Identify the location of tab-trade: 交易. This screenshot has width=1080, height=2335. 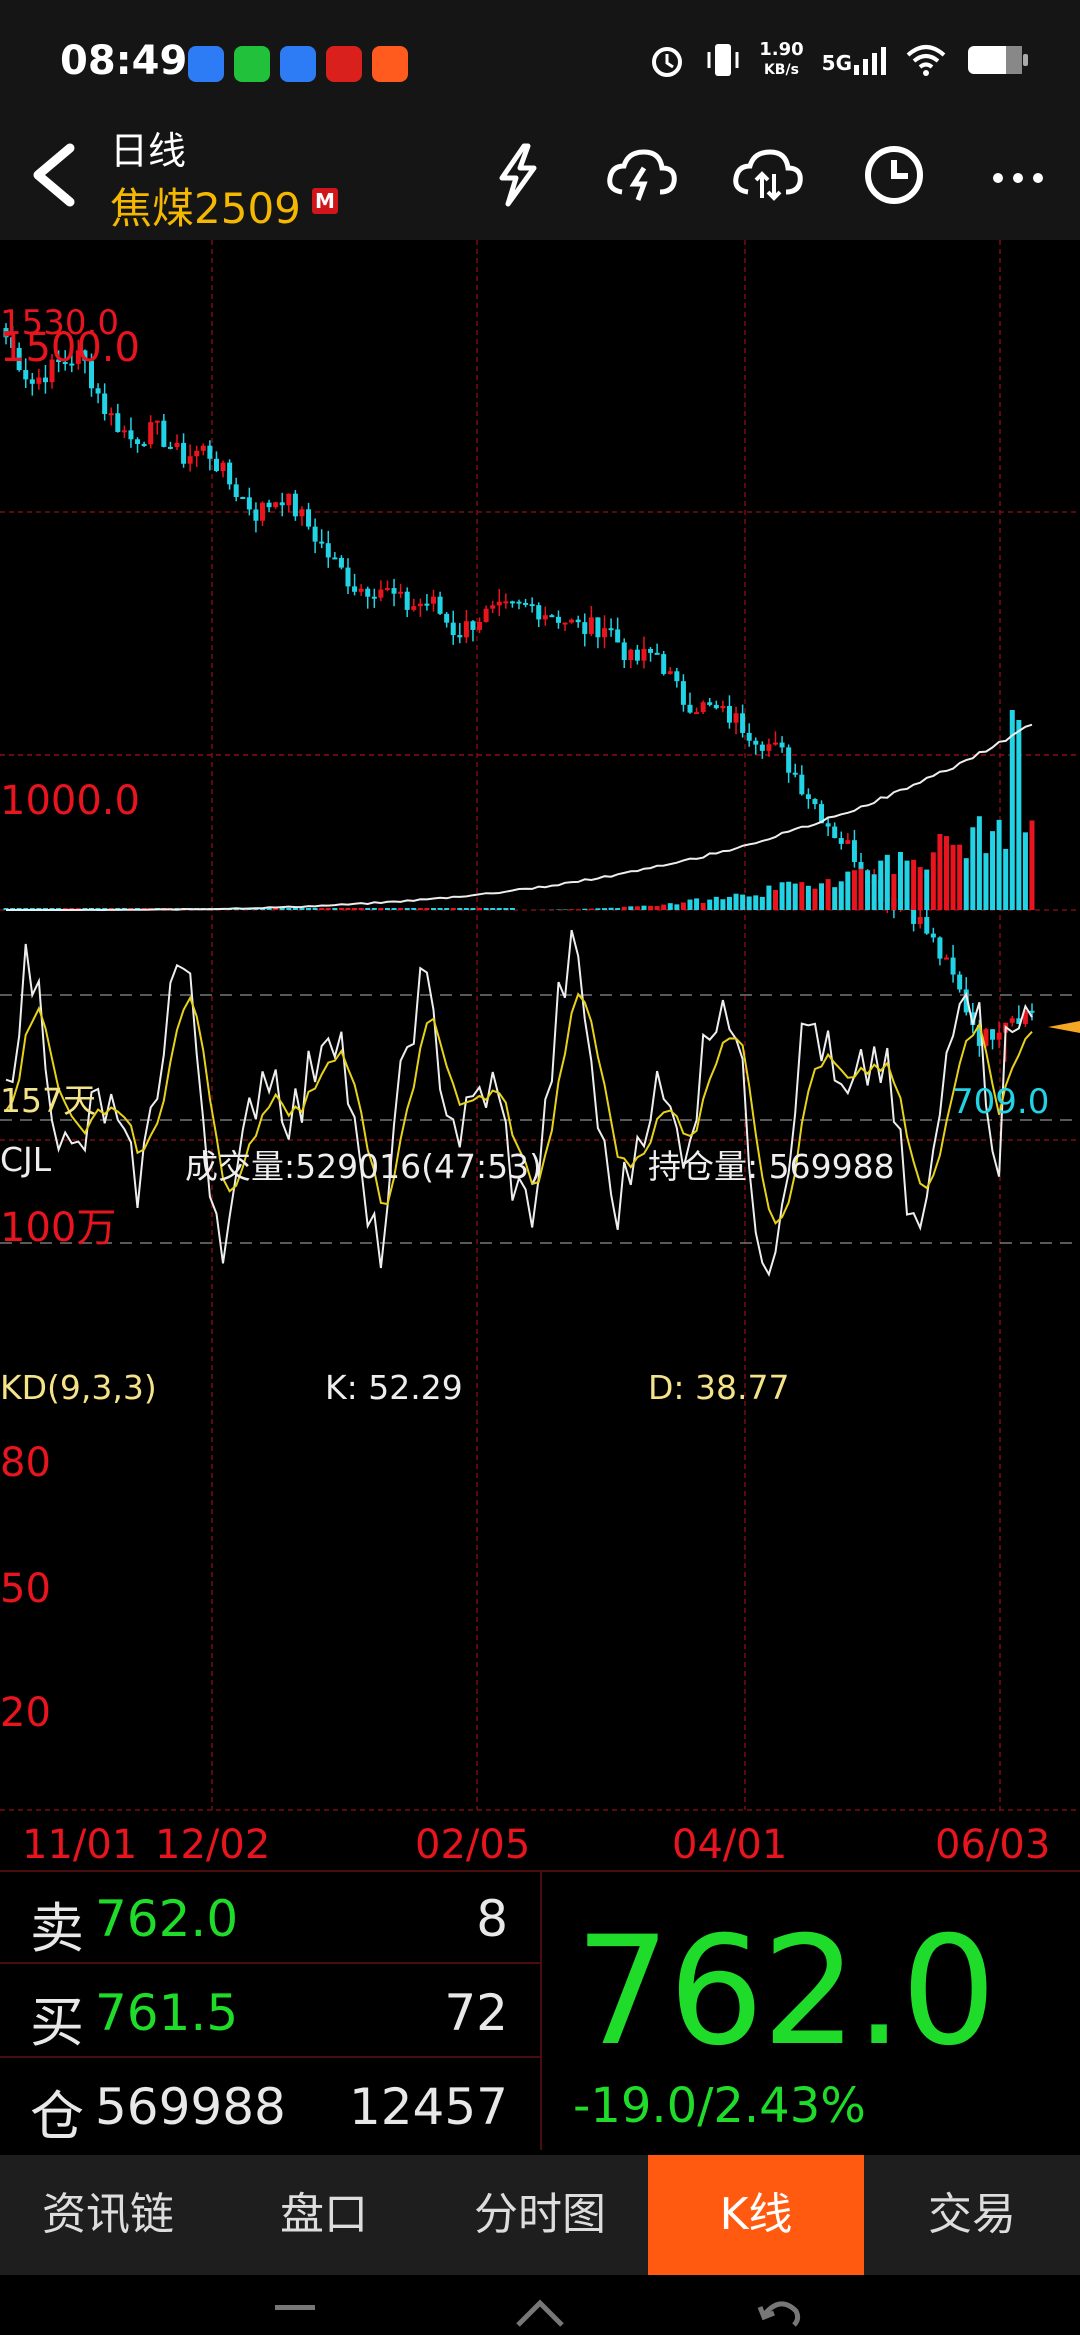
(972, 2215).